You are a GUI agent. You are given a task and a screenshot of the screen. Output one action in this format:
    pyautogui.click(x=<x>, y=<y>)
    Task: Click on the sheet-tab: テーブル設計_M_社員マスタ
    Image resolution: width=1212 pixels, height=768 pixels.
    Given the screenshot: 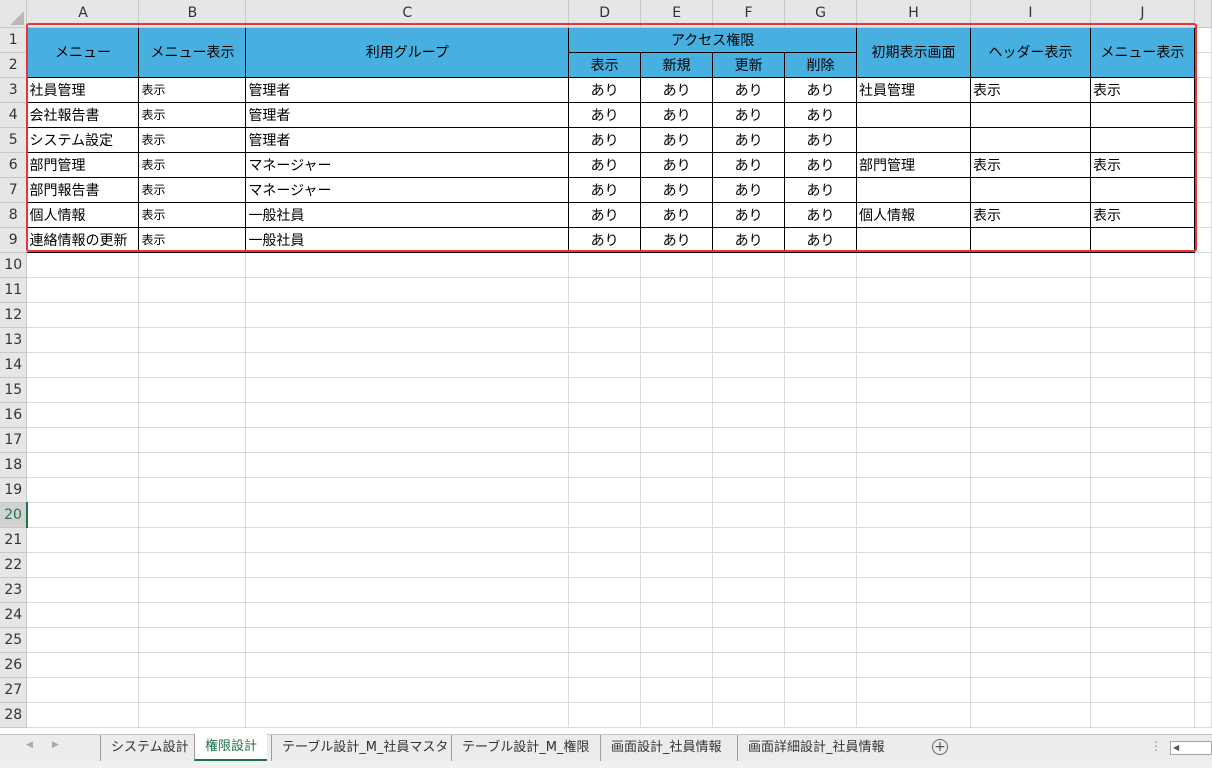 What is the action you would take?
    pyautogui.click(x=364, y=748)
    